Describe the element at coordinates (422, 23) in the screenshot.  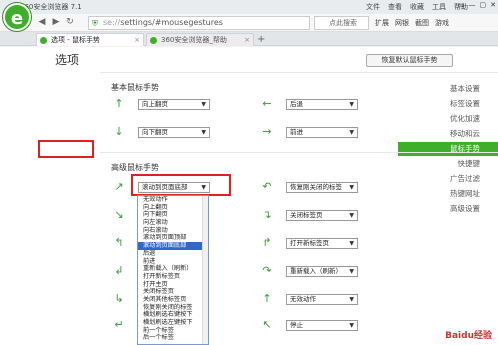
I see `screenshot-button: 截图` at that location.